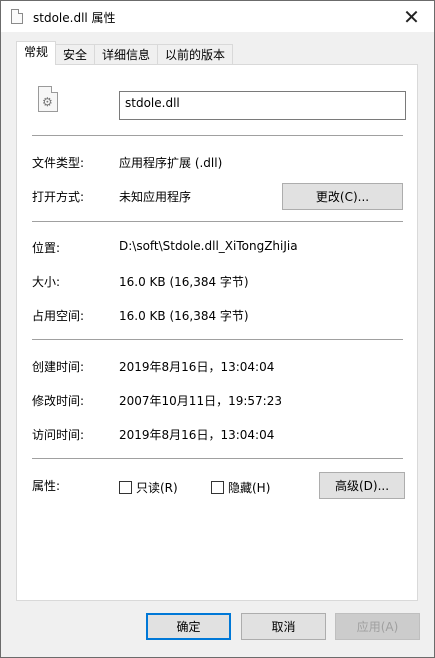 This screenshot has height=658, width=435. What do you see at coordinates (58, 197) in the screenshot?
I see `opens-with-label: 打开方式:` at bounding box center [58, 197].